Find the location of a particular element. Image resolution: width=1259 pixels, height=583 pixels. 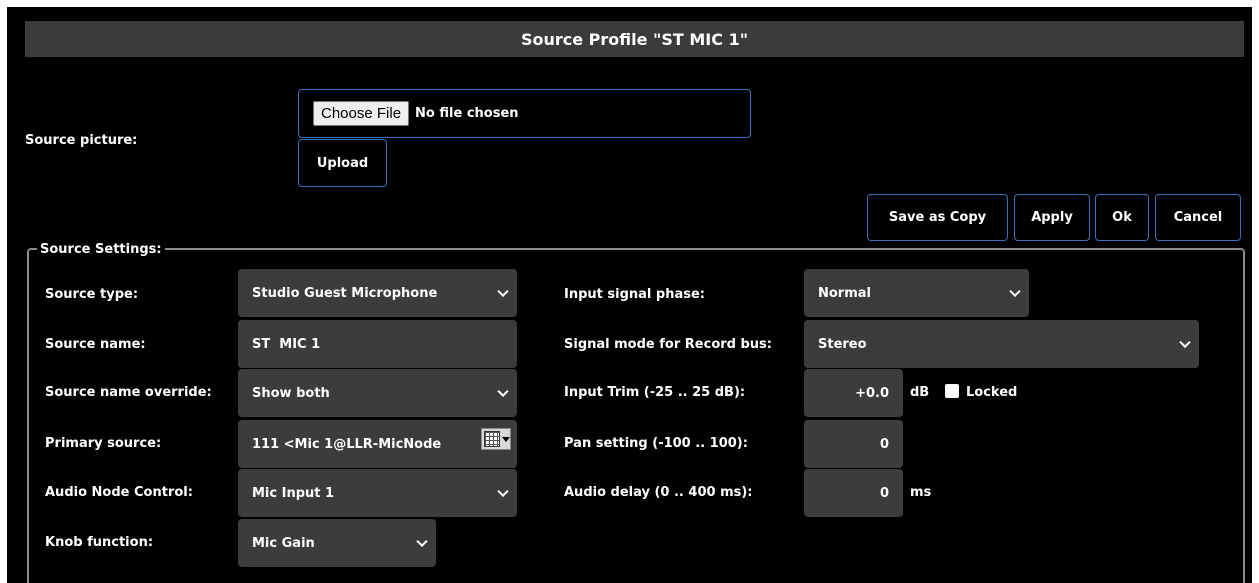

audio-delay-unit: ms is located at coordinates (921, 492).